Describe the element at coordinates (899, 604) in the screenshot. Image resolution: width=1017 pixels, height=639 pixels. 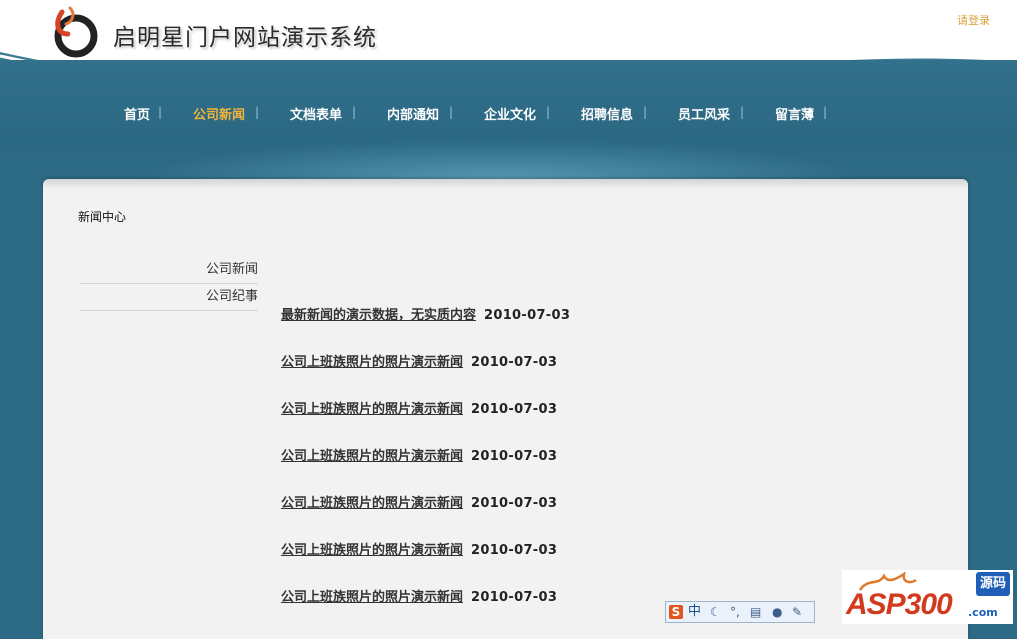
I see `watermark-text: ASP300` at that location.